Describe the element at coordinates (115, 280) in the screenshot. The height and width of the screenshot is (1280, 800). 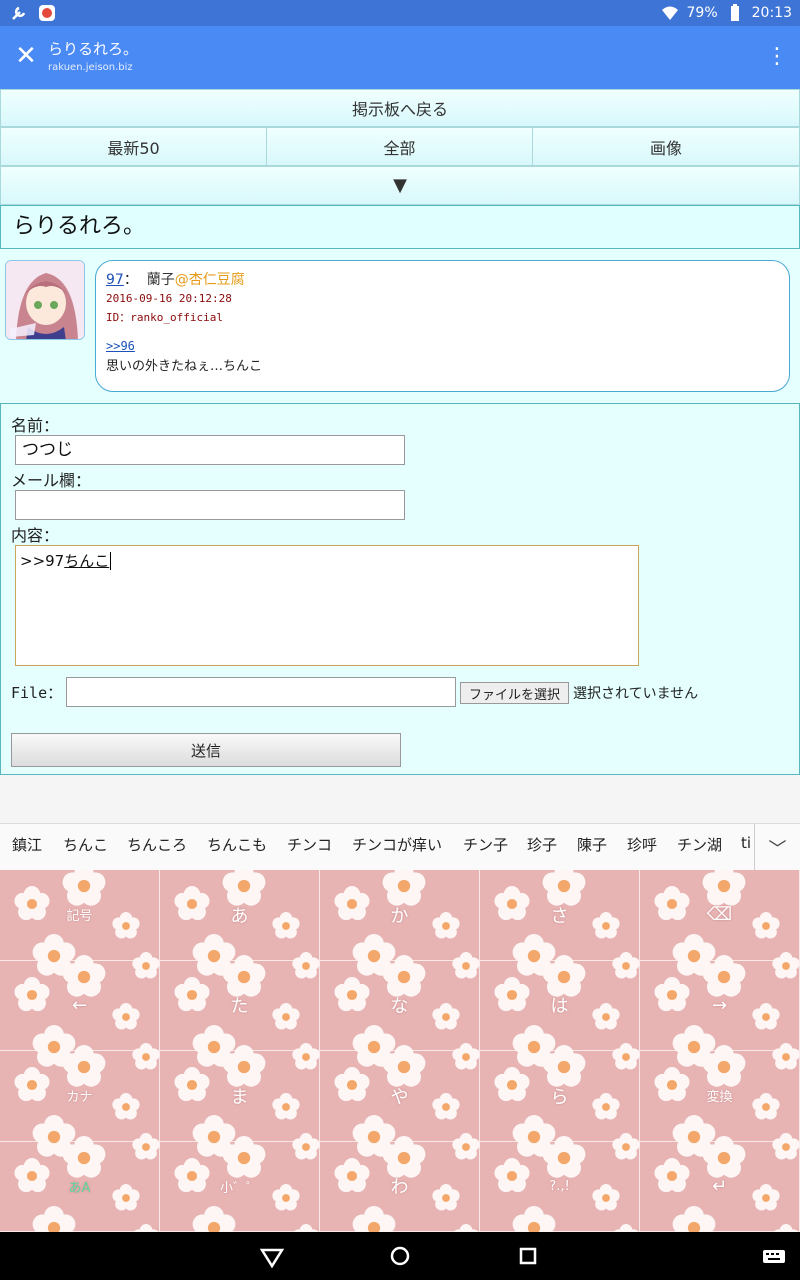
I see `post-number-link: 97` at that location.